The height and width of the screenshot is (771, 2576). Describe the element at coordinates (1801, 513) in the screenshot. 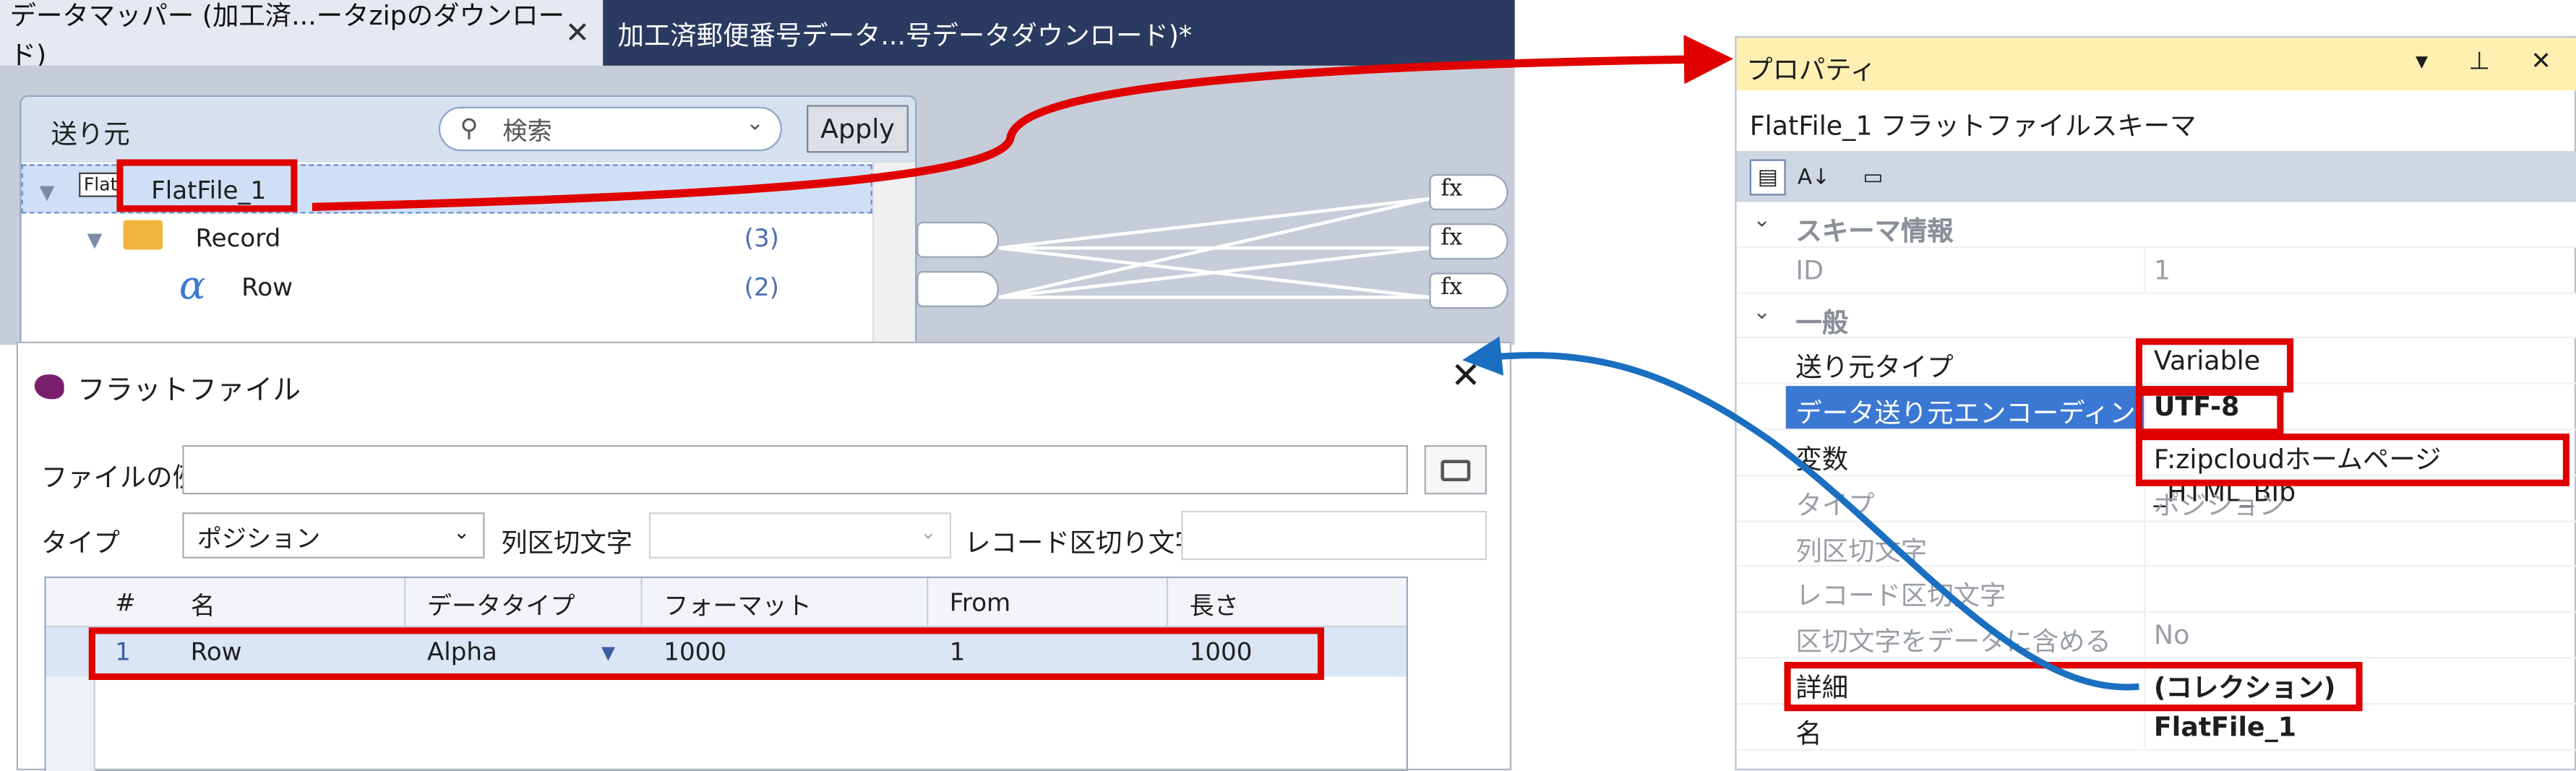

I see `blue-arrow` at that location.